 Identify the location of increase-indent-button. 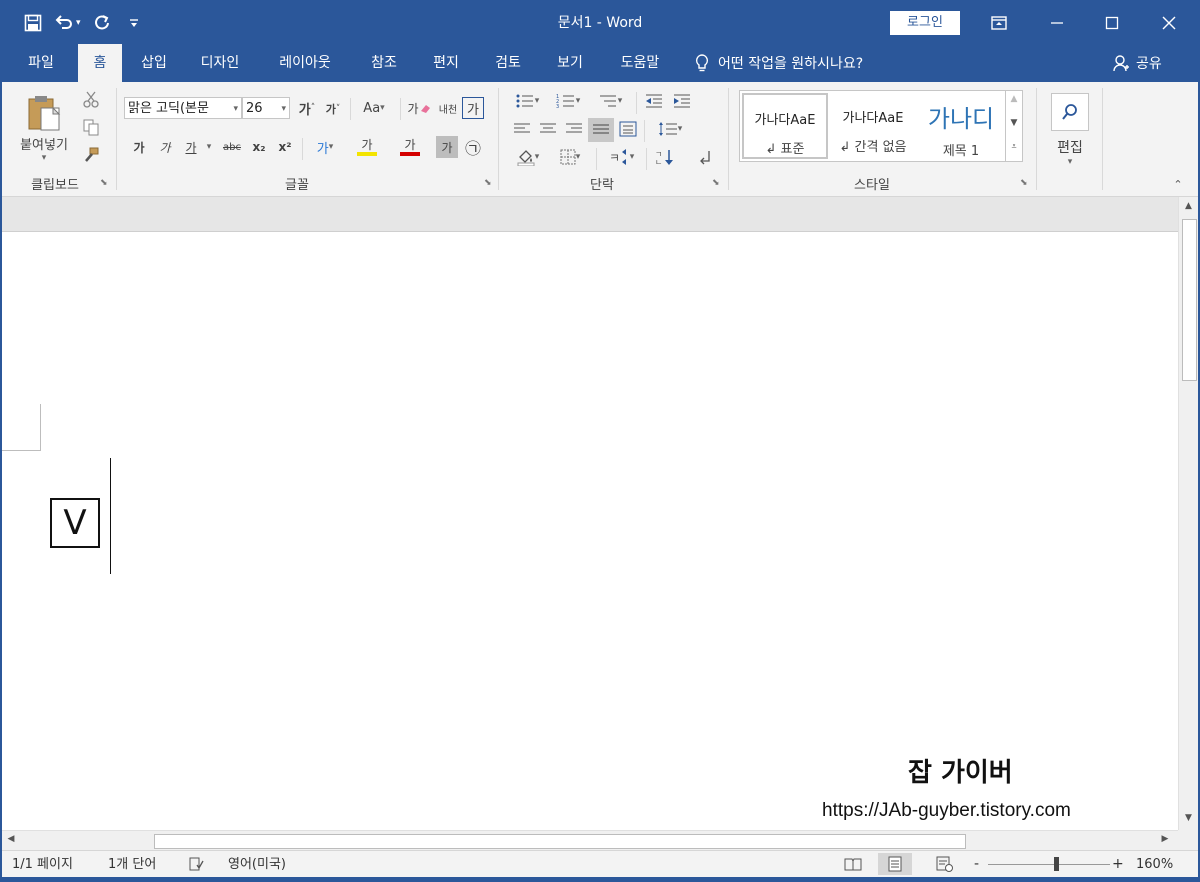
(682, 101).